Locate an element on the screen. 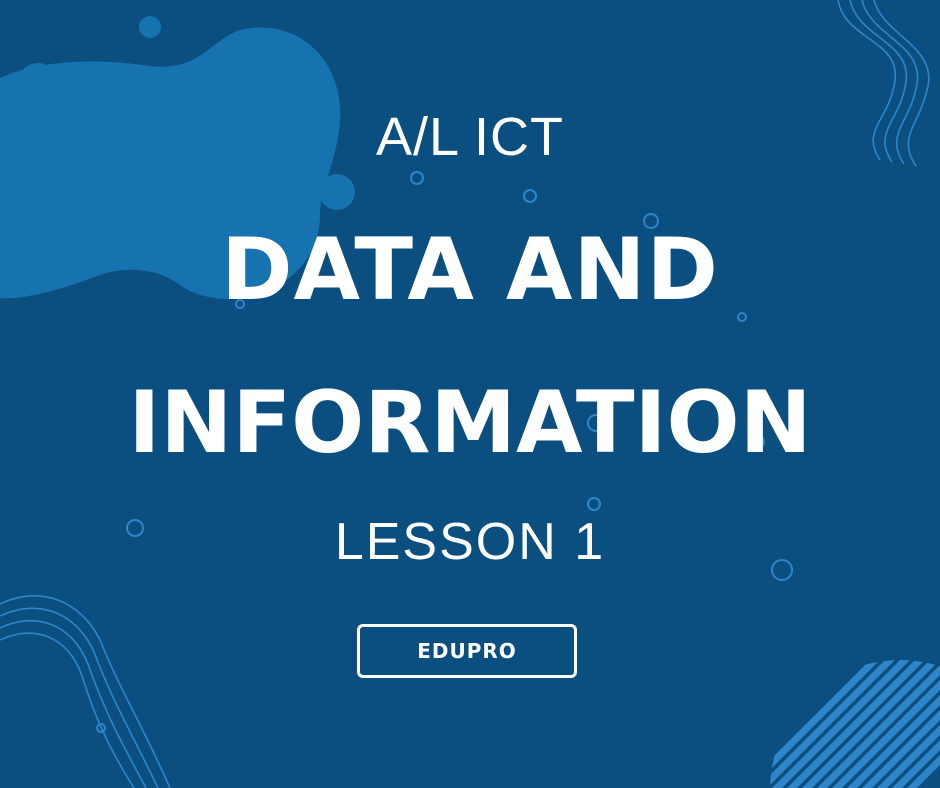 Image resolution: width=940 pixels, height=788 pixels. lesson-subtitle: LESSON 1 is located at coordinates (470, 542).